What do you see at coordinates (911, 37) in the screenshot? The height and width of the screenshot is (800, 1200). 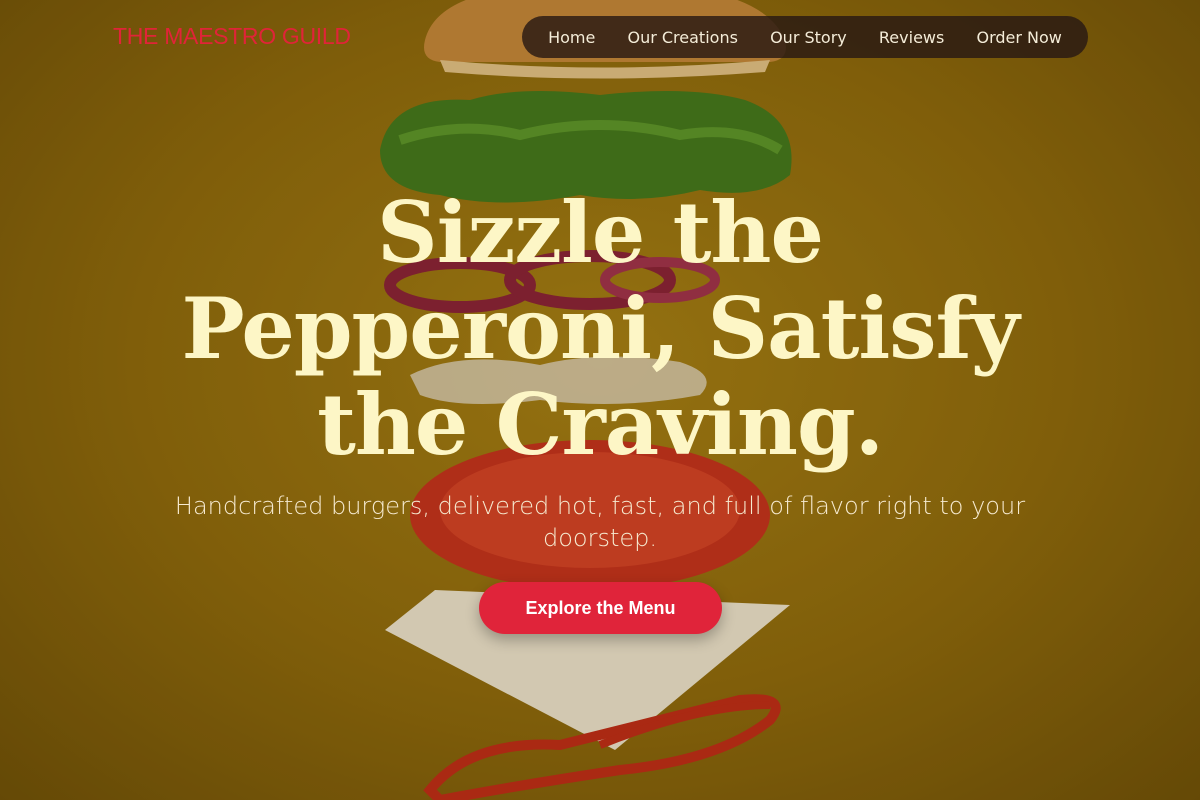 I see `nav-link-reviews: Reviews` at bounding box center [911, 37].